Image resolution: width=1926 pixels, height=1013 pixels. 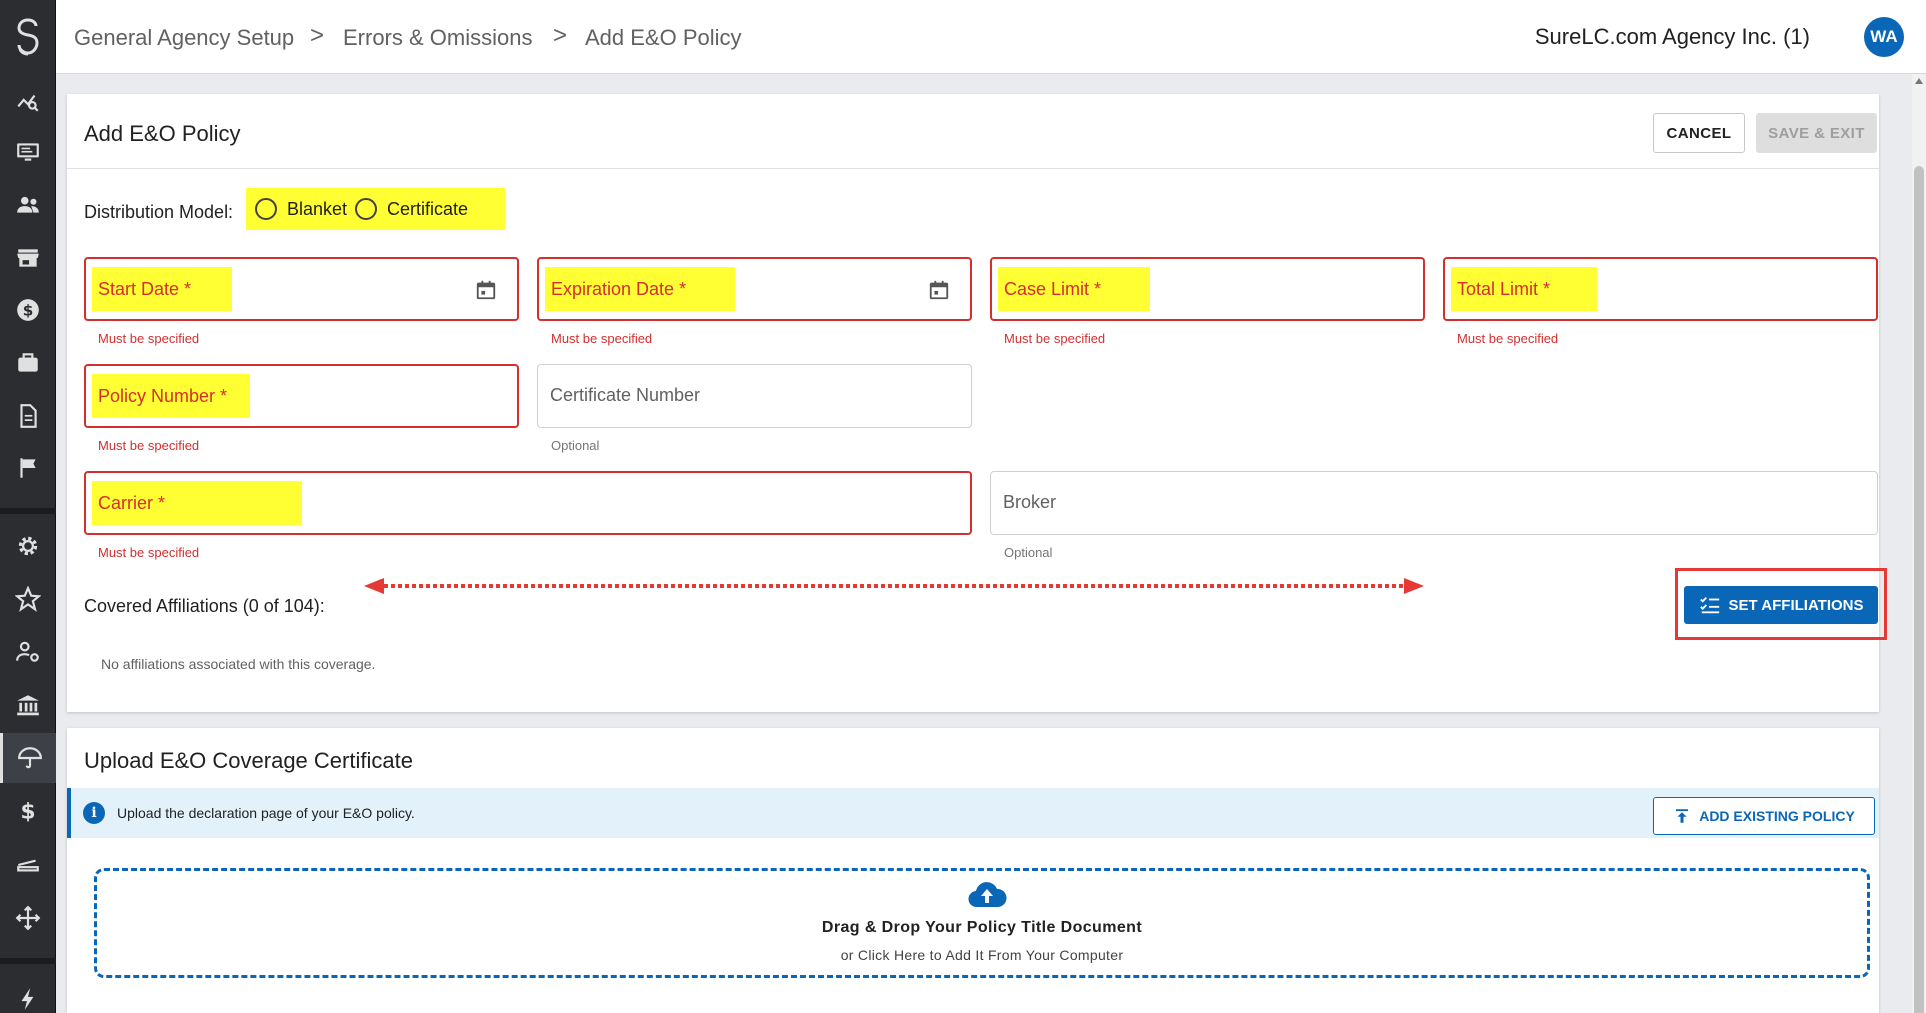 What do you see at coordinates (149, 338) in the screenshot?
I see `start-date-helper: Must be specified` at bounding box center [149, 338].